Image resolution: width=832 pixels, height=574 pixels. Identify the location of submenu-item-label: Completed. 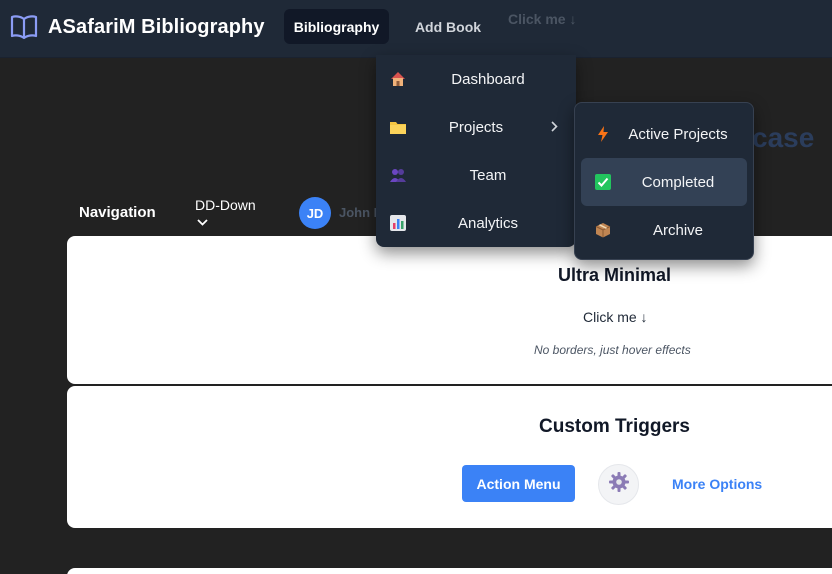
(678, 182).